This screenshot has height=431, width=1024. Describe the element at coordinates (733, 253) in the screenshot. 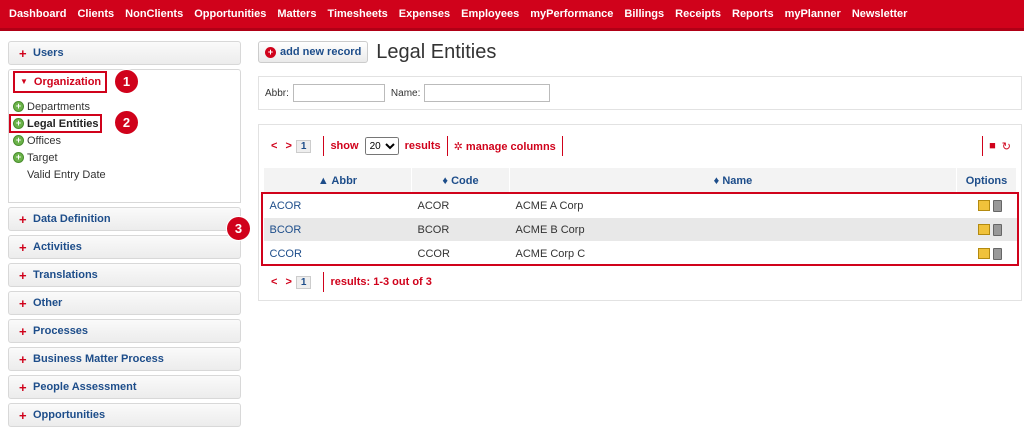

I see `cell-name: ACME Corp C` at that location.